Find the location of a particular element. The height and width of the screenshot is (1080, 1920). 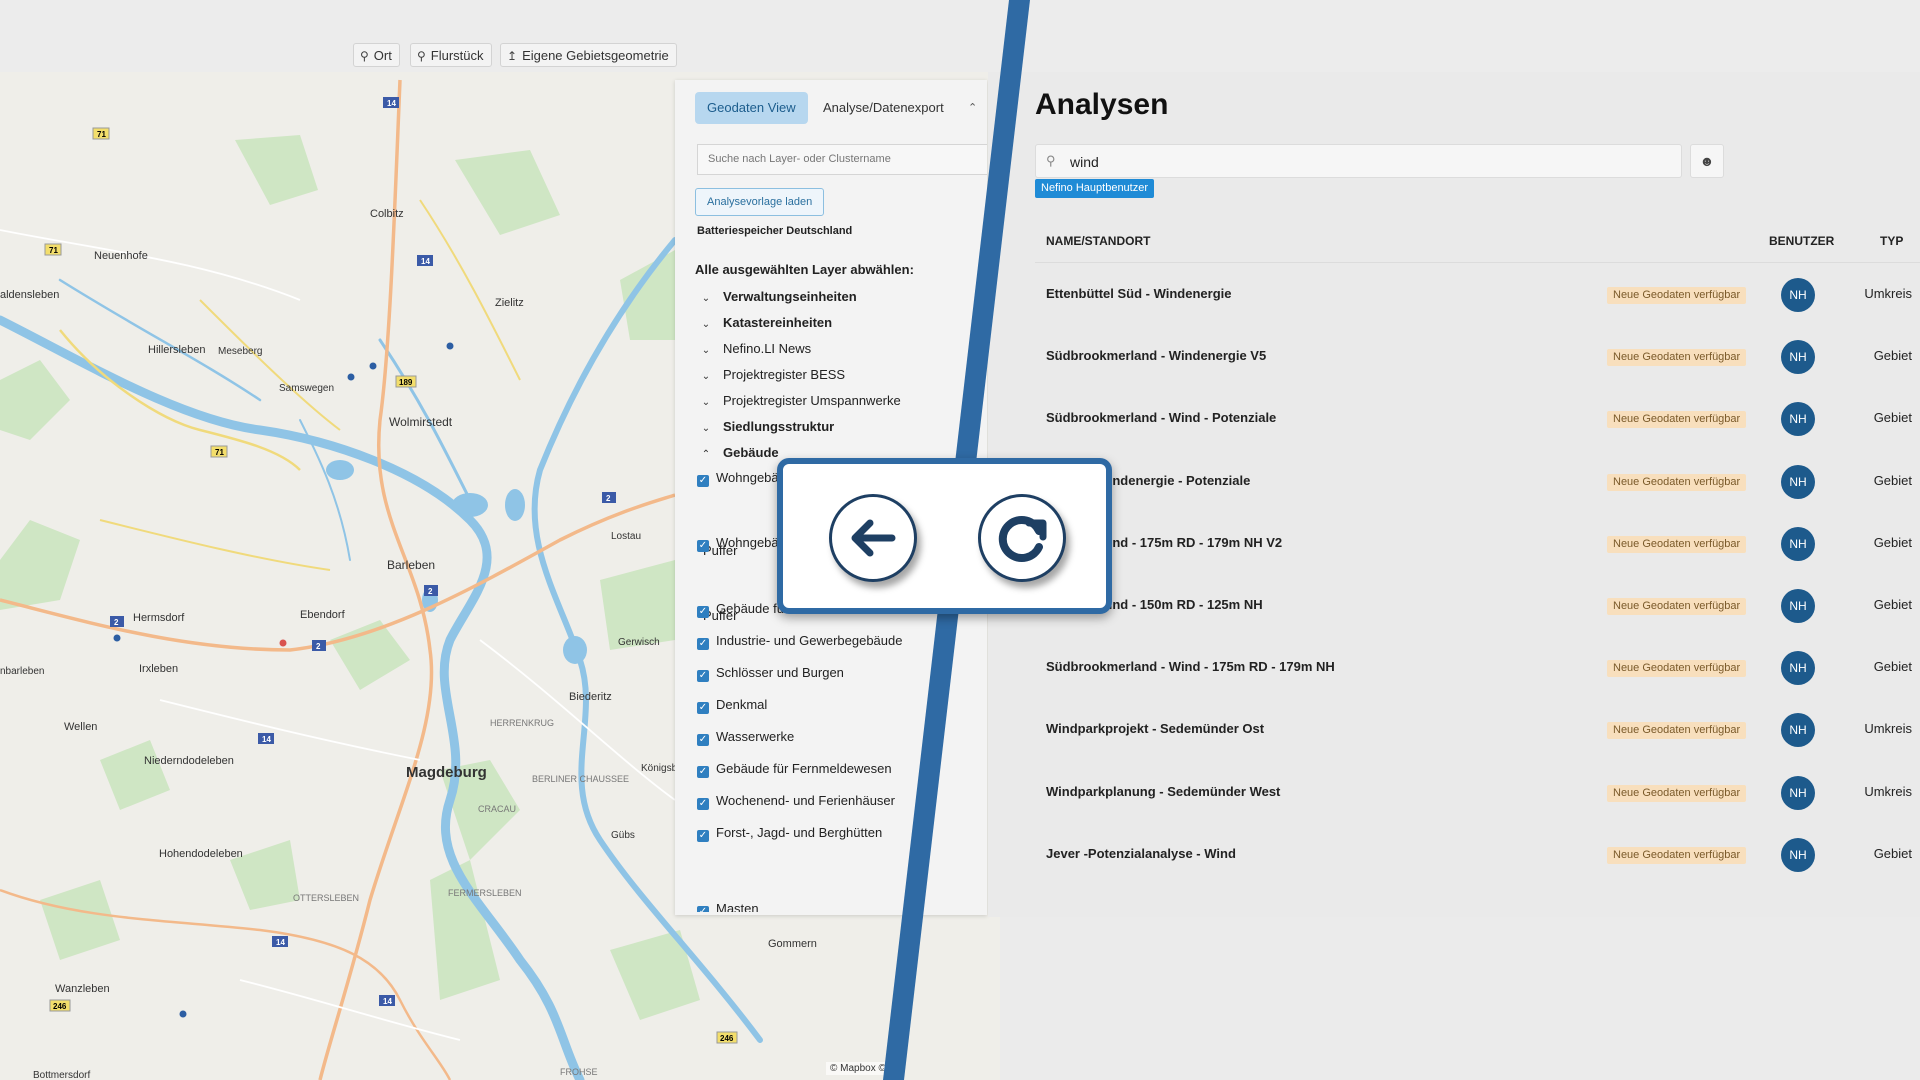

back-button is located at coordinates (873, 538).